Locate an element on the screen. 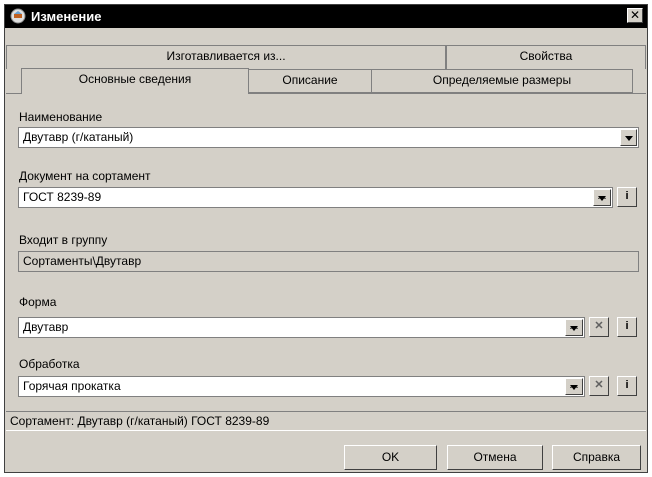  clear-button-processing: ✕ is located at coordinates (599, 386).